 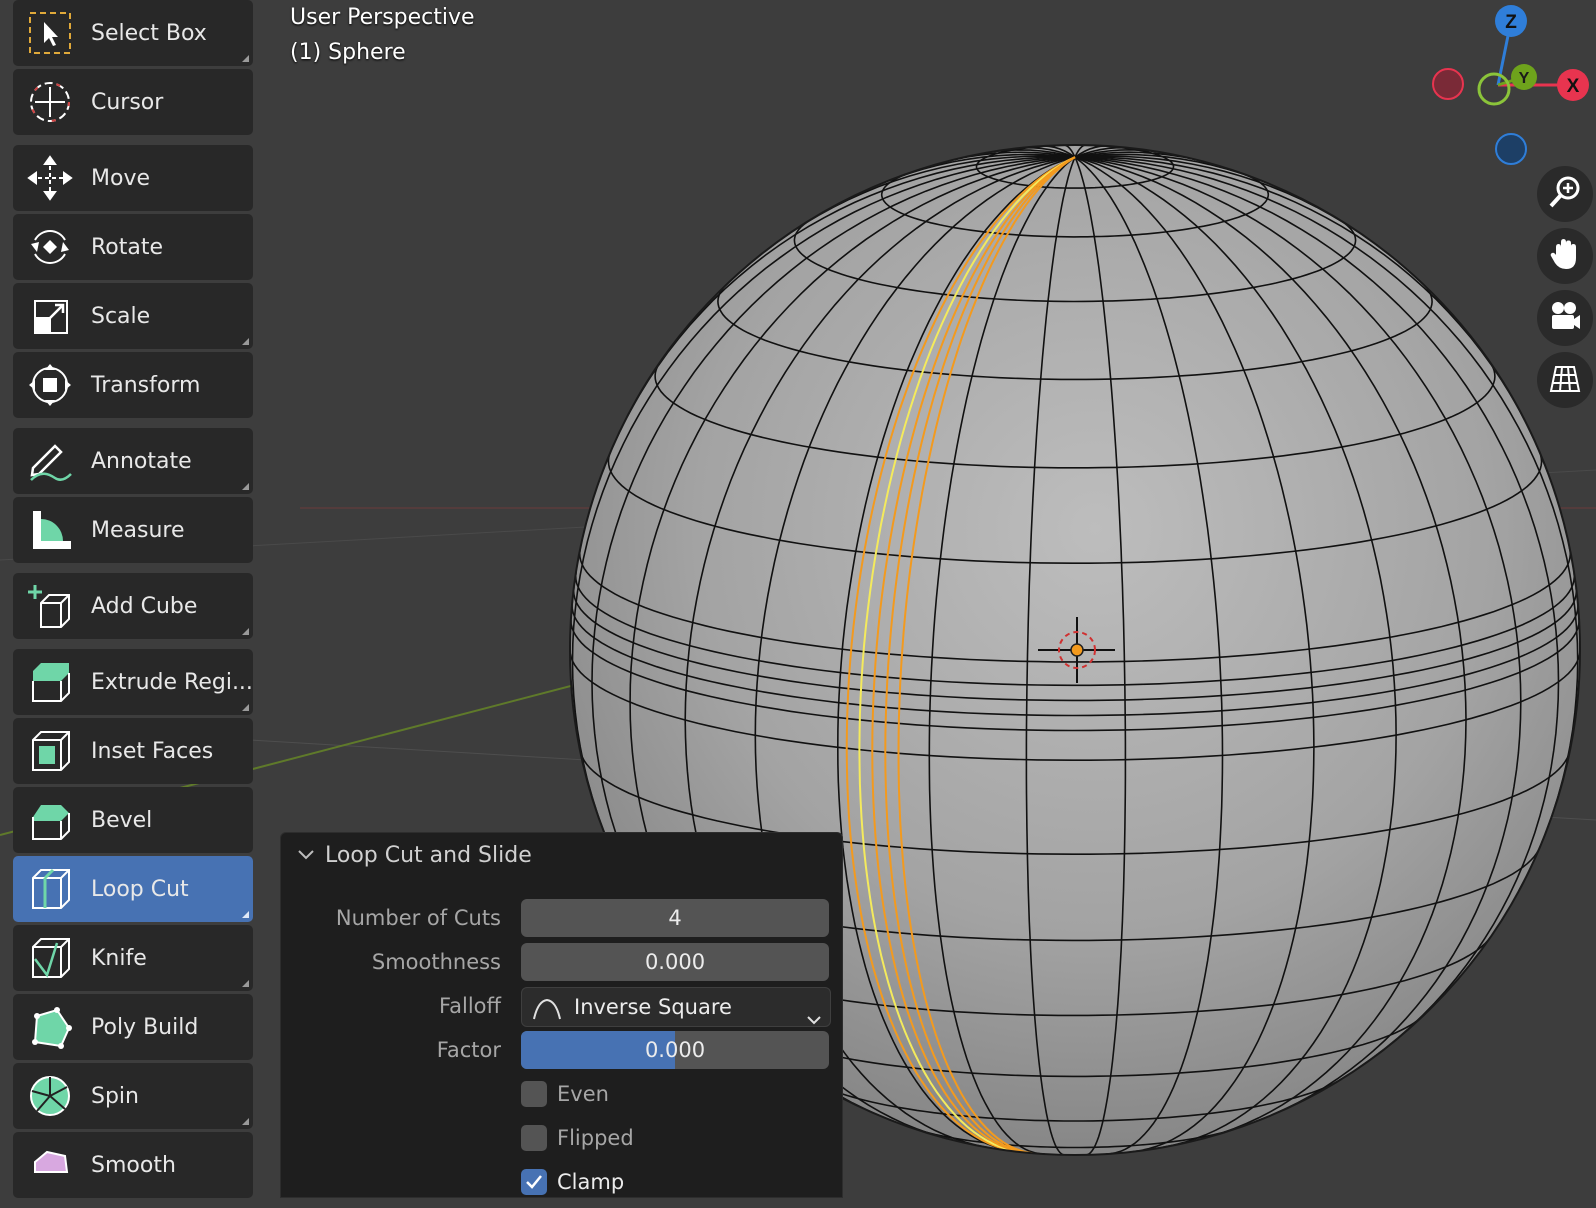 I want to click on factor-row: Factor 0.000, so click(x=561, y=1051).